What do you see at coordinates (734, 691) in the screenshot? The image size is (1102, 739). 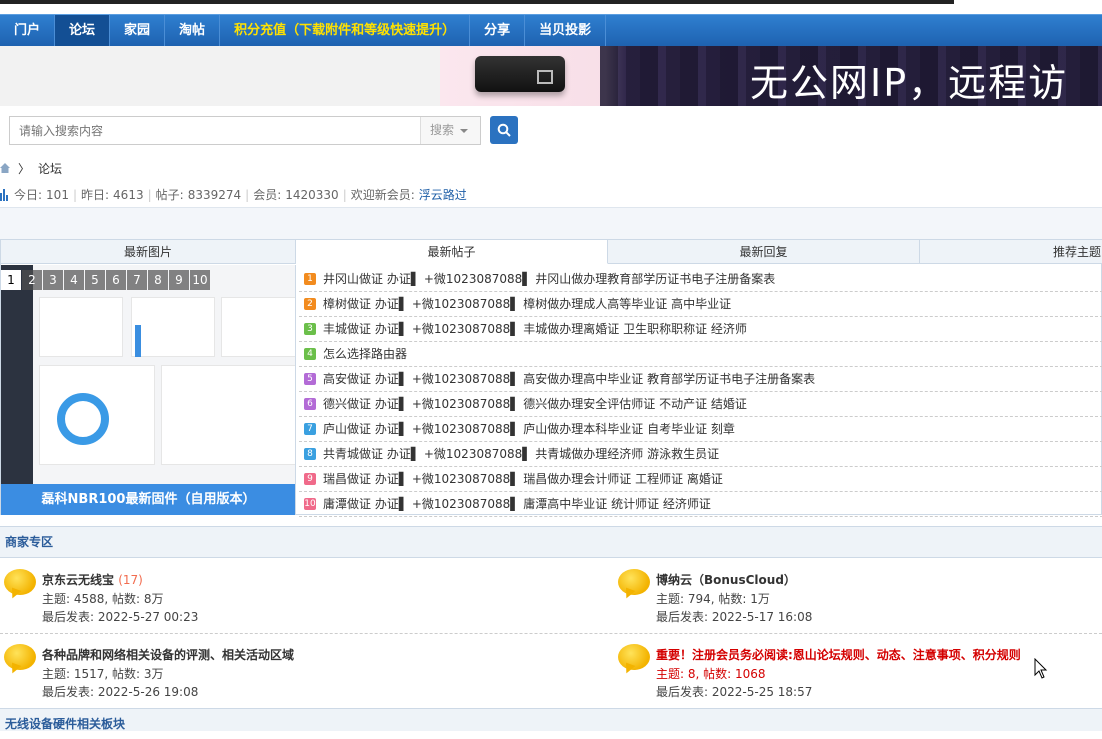 I see `forum-last-post: 最后发表: 2022-5-25 18:57` at bounding box center [734, 691].